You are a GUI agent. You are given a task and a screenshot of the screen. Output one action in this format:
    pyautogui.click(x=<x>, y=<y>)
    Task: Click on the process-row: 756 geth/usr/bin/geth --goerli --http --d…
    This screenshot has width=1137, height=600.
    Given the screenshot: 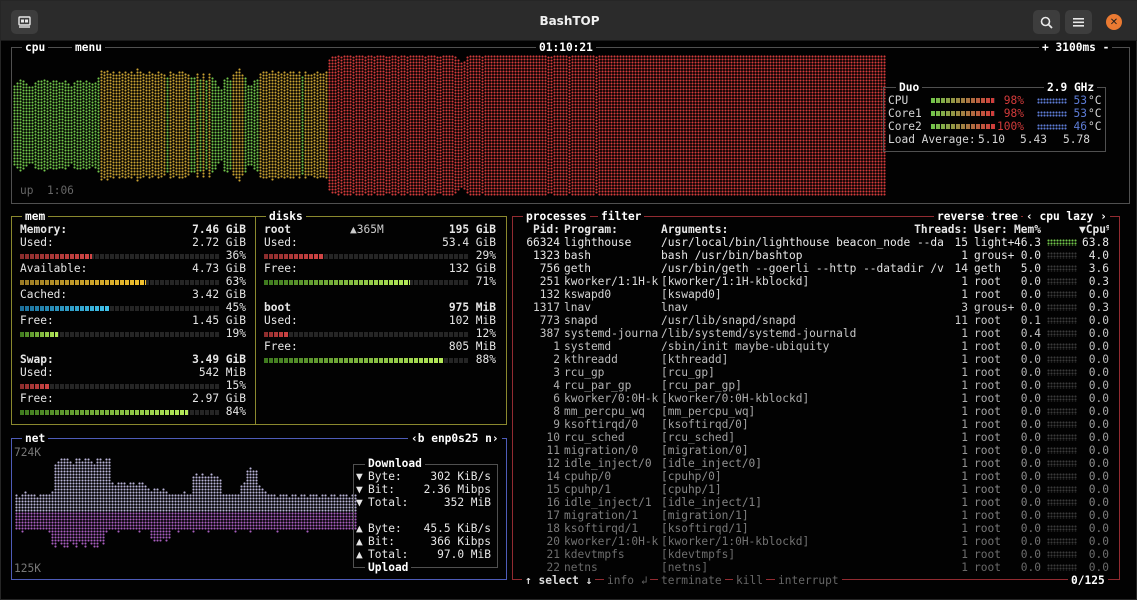 What is the action you would take?
    pyautogui.click(x=813, y=268)
    